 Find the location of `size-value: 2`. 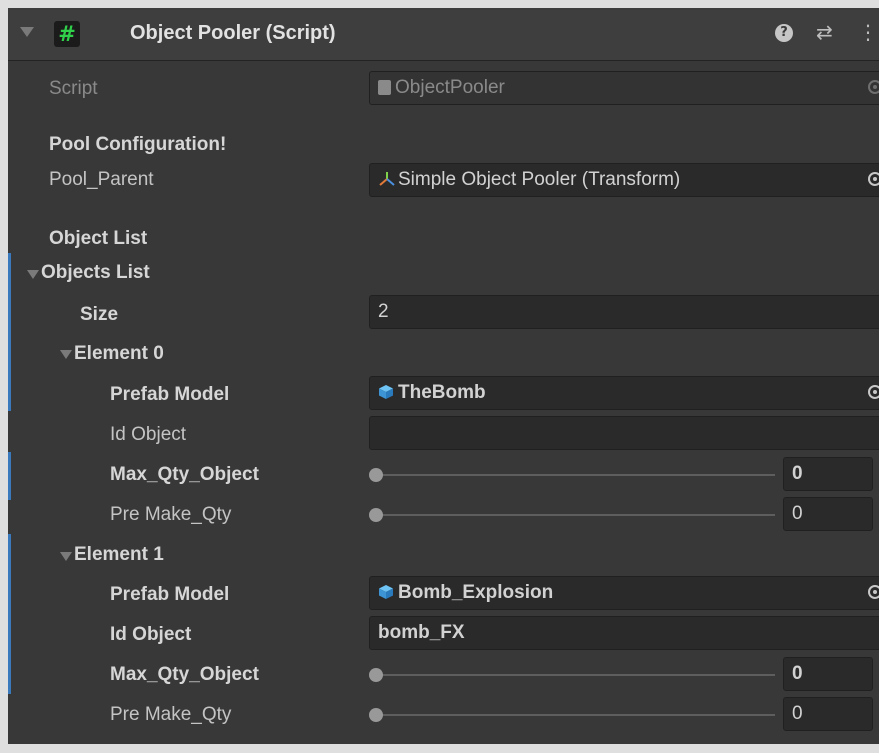

size-value: 2 is located at coordinates (383, 311).